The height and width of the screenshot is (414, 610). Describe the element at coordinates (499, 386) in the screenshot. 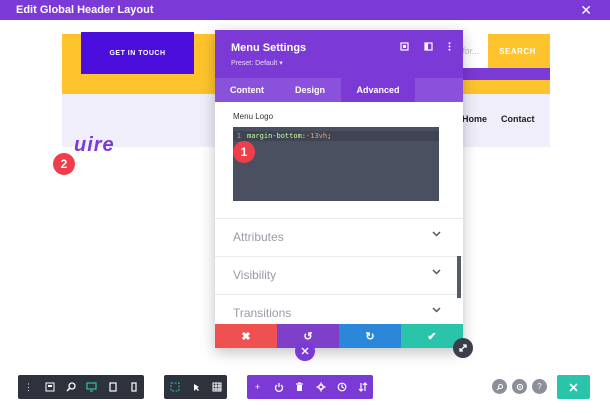

I see `search-icon` at that location.